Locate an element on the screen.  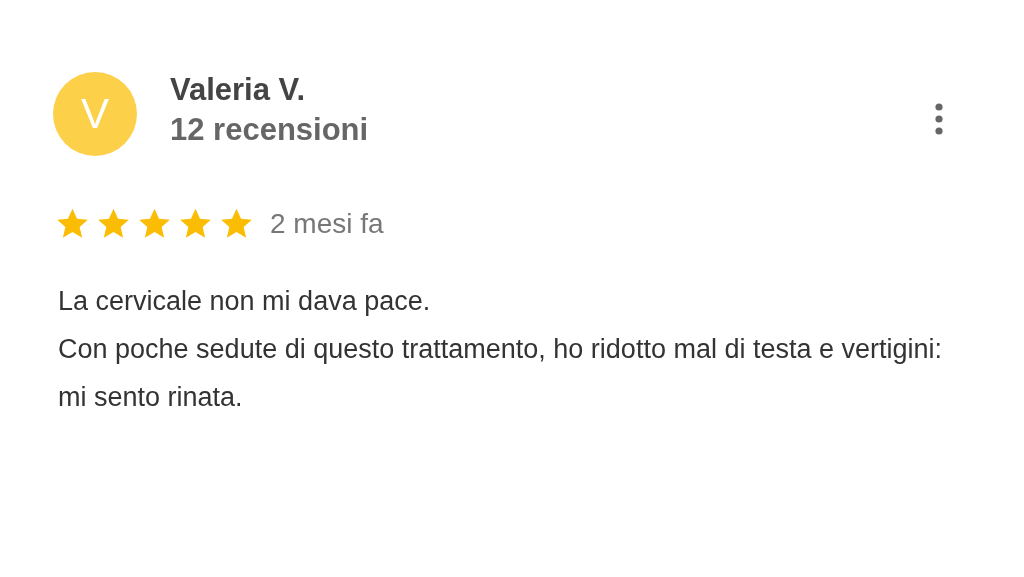
avatar: V is located at coordinates (95, 114).